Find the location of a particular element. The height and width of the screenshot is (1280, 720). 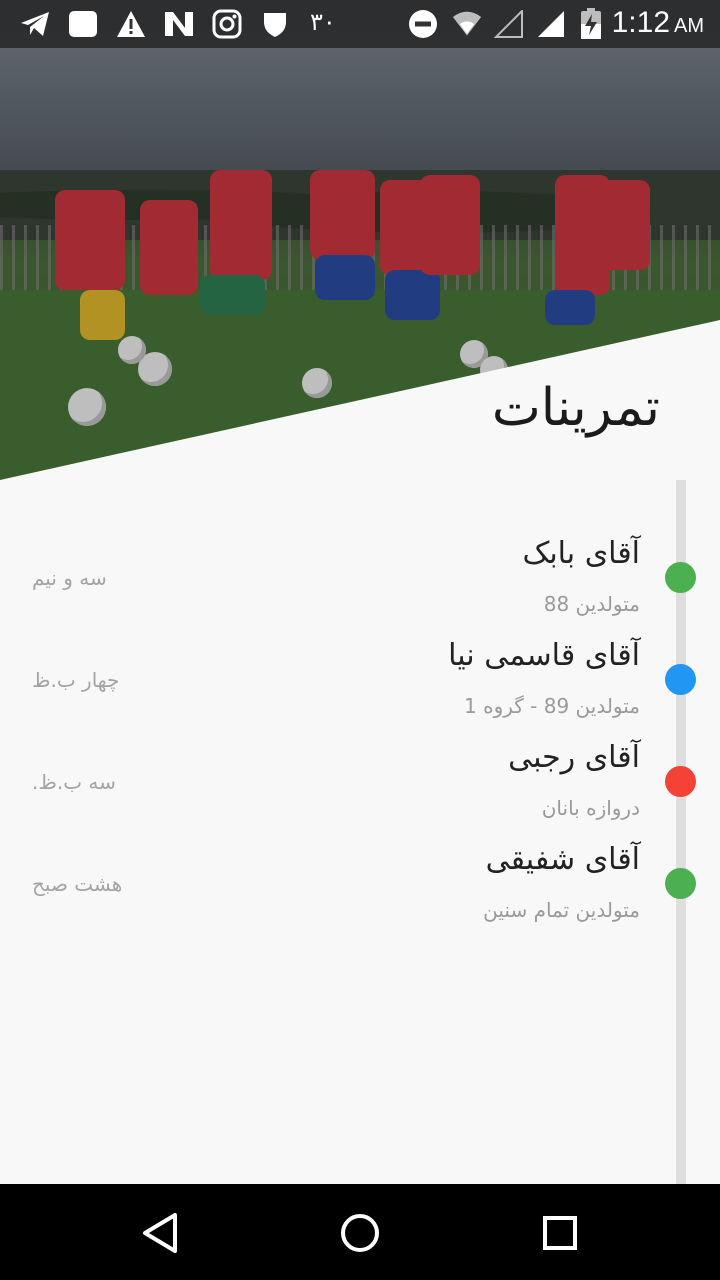

wifi-icon is located at coordinates (467, 24).